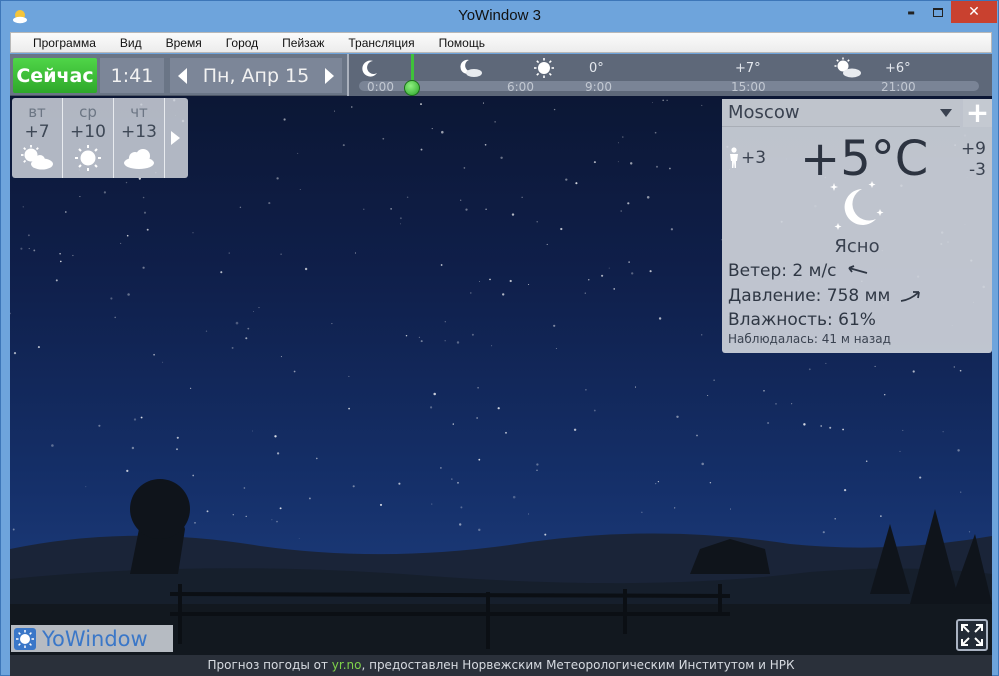 The height and width of the screenshot is (676, 999). I want to click on feels-like-temp: +3, so click(754, 158).